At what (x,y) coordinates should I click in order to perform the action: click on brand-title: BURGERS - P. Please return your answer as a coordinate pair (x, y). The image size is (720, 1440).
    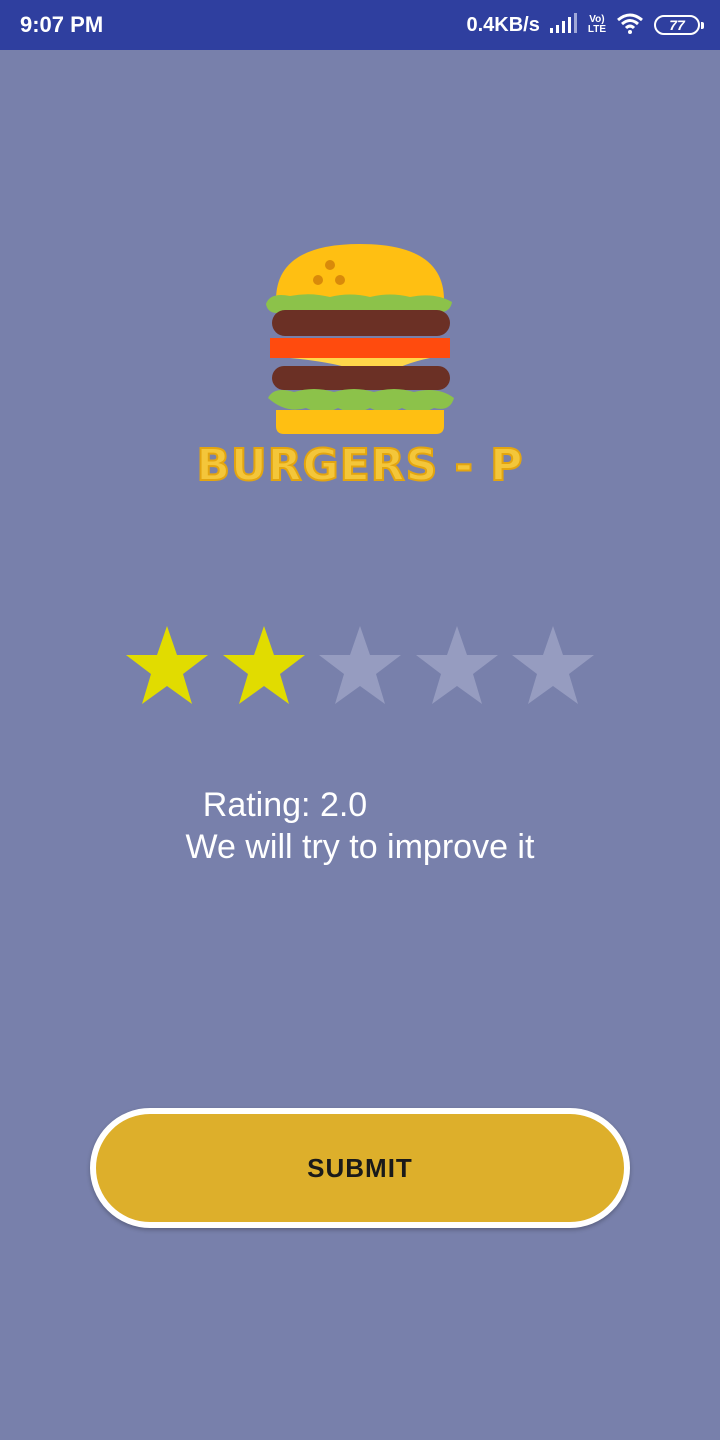
    Looking at the image, I should click on (359, 465).